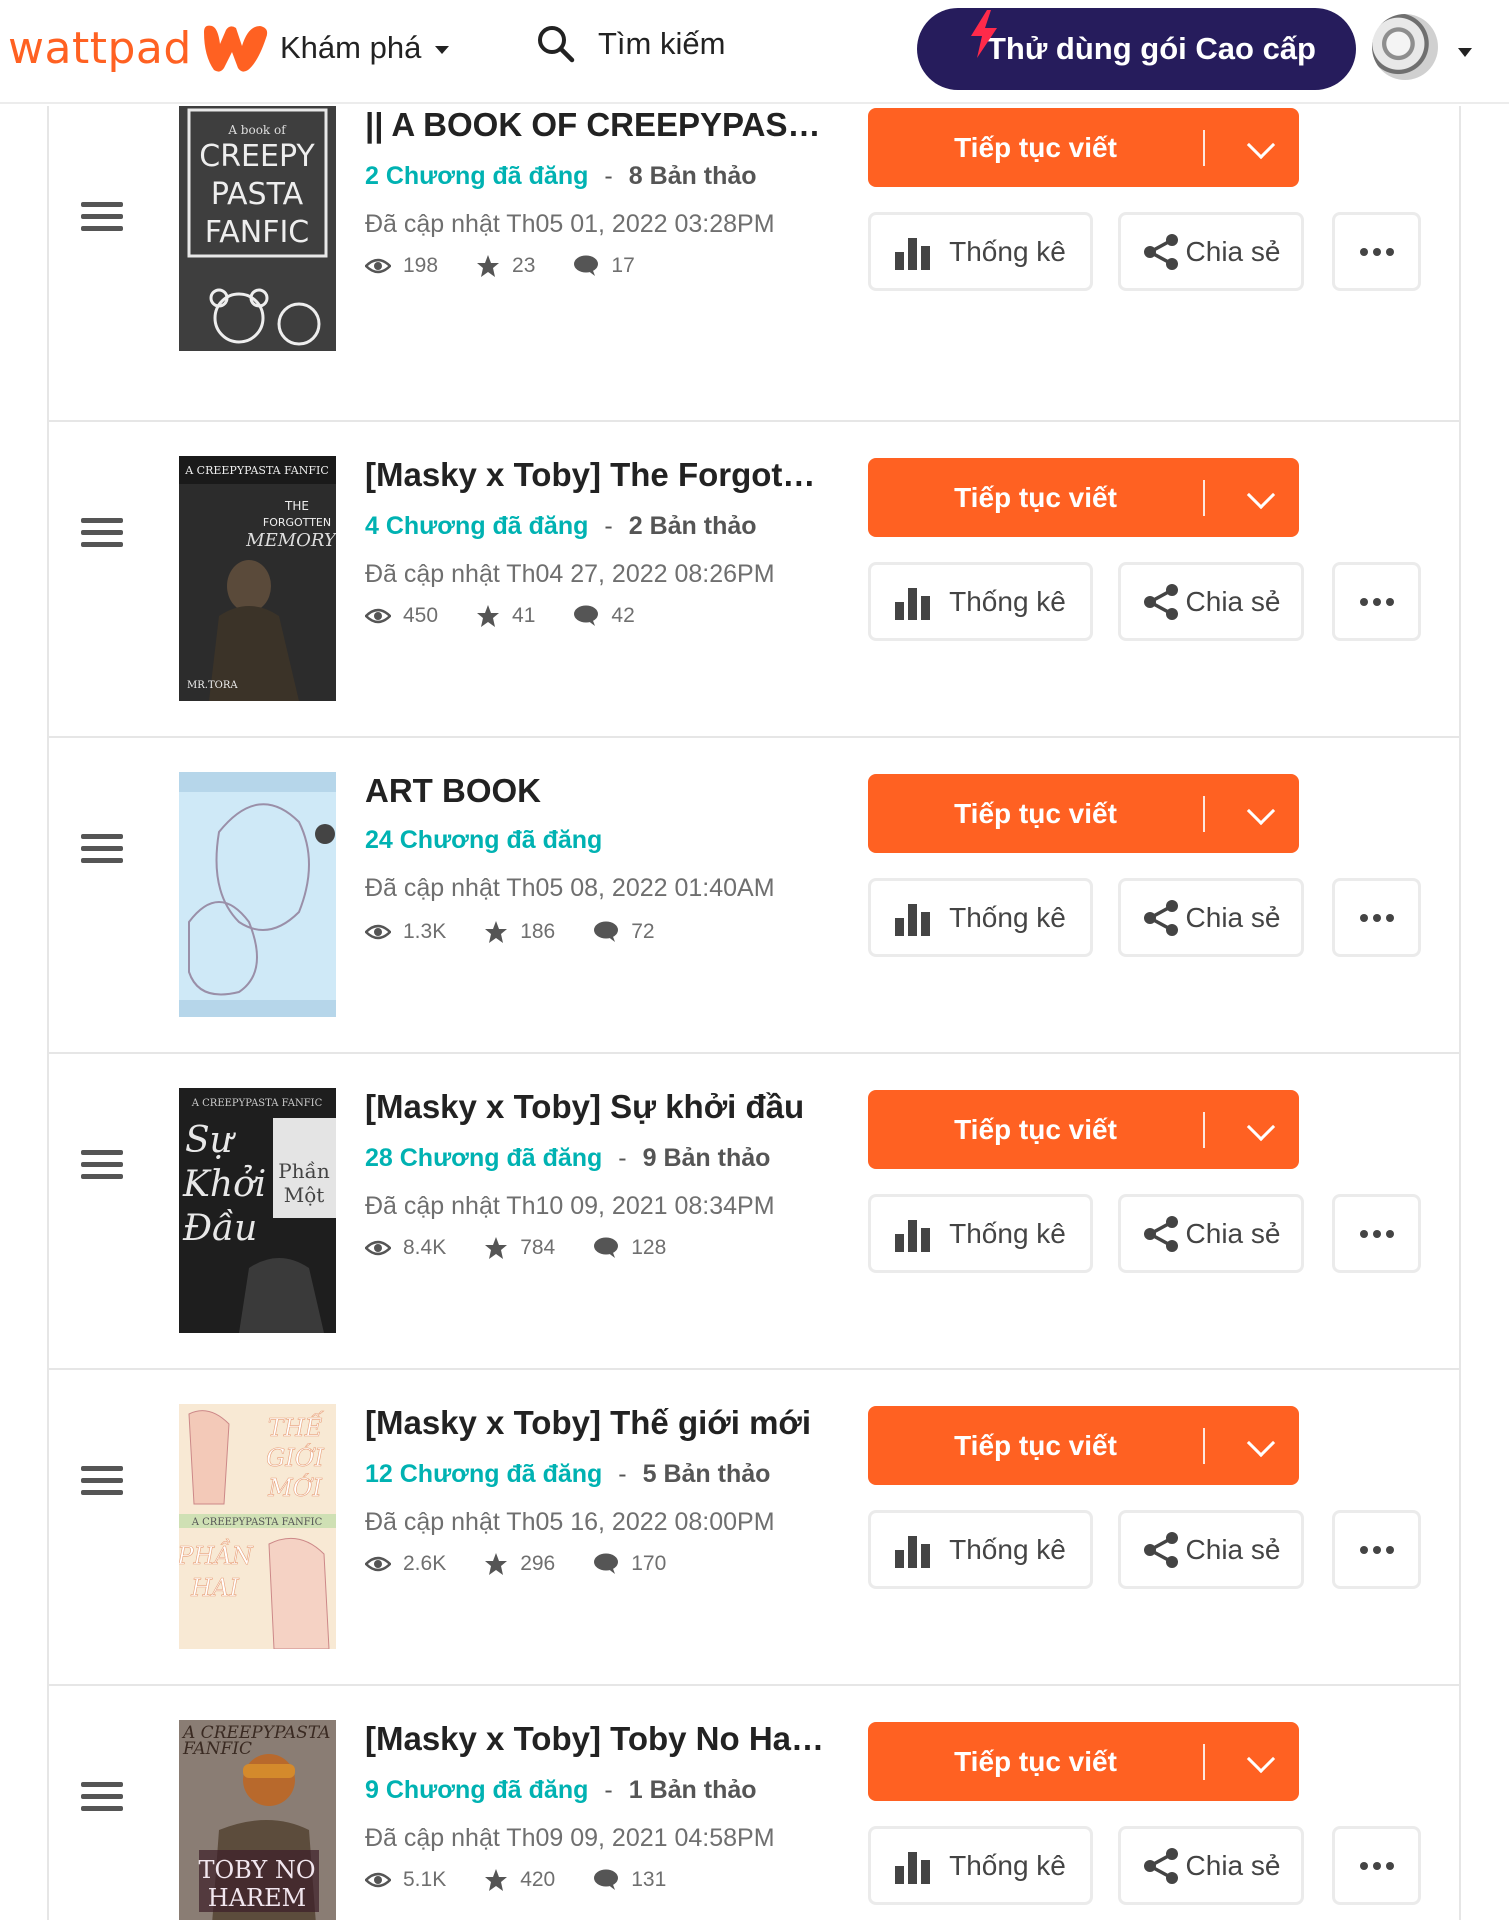  I want to click on search-field: Tìm kiếm, so click(630, 44).